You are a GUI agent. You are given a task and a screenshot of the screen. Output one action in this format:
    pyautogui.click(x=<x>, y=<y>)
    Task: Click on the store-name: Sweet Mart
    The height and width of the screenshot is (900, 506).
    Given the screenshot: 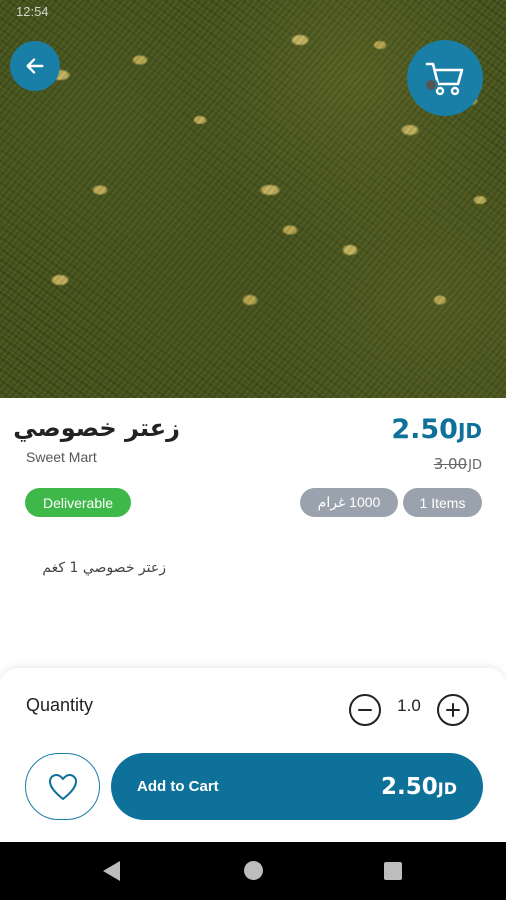 What is the action you would take?
    pyautogui.click(x=61, y=457)
    